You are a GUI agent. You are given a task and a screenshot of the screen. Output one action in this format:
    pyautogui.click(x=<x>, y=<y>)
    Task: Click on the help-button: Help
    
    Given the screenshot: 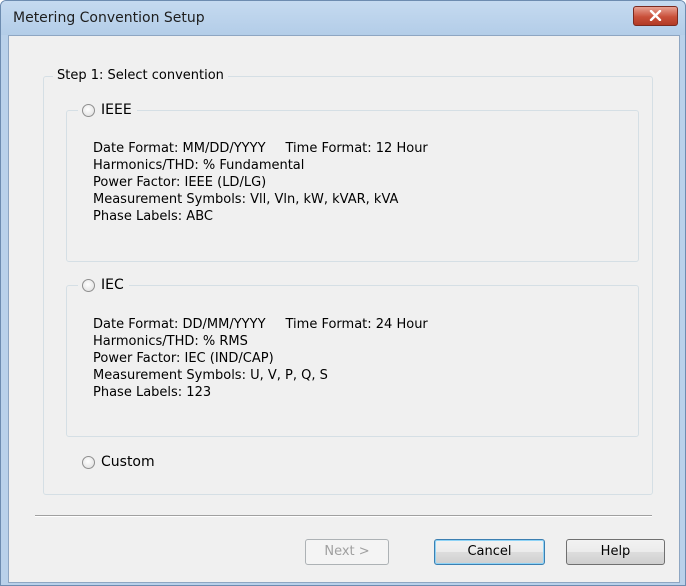 What is the action you would take?
    pyautogui.click(x=615, y=552)
    